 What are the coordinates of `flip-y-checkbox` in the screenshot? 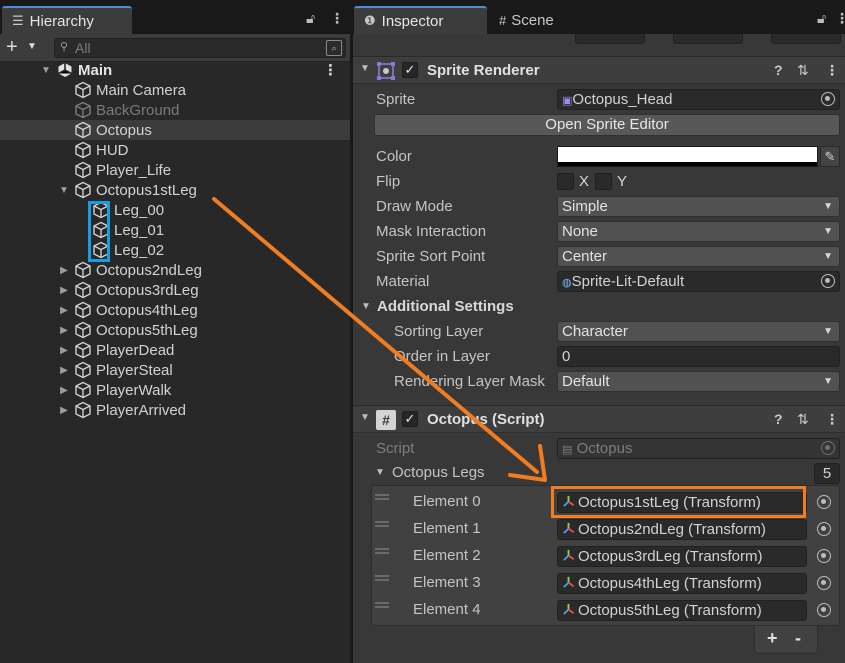 It's located at (603, 181).